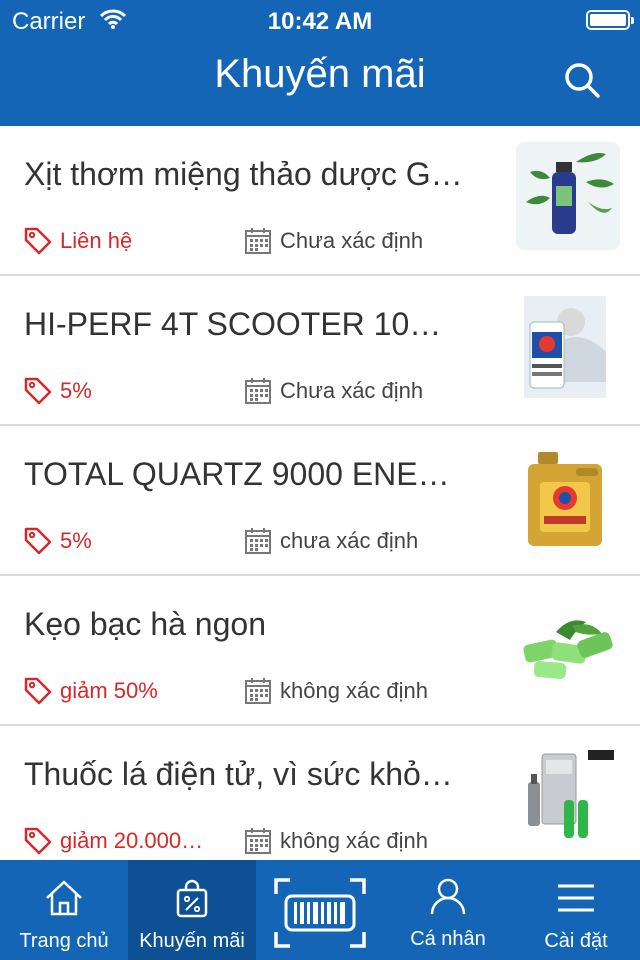  I want to click on discount-label: Liên hệ, so click(96, 240).